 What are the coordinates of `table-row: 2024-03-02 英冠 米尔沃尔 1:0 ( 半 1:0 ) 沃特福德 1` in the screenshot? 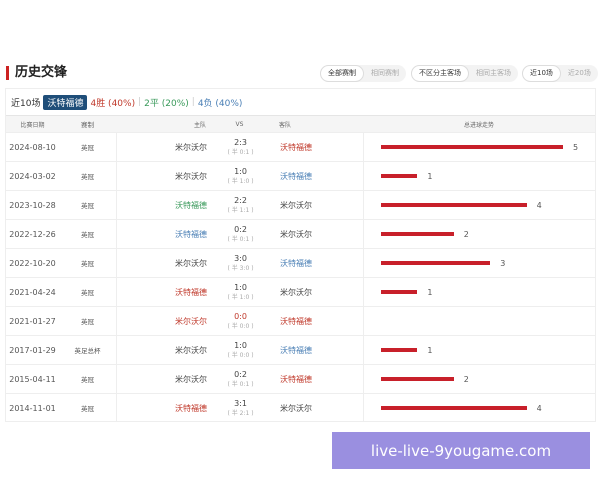 It's located at (300, 175).